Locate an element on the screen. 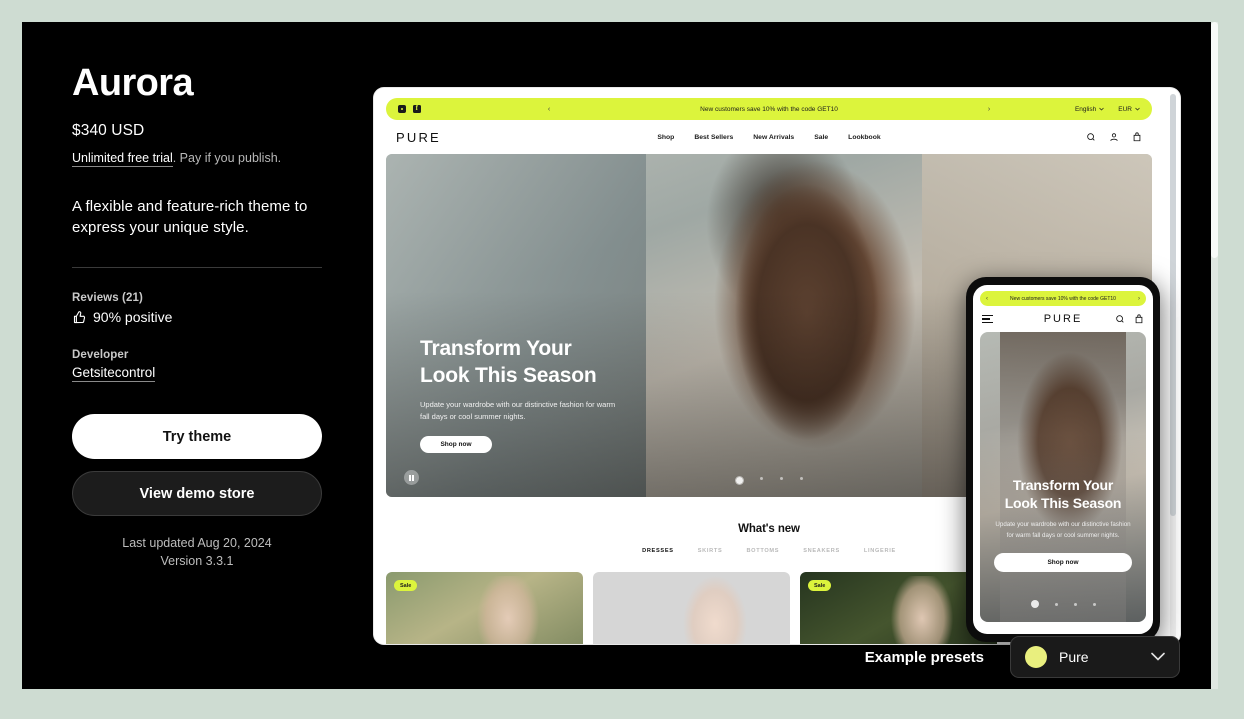  nav-link-best-sellers: Best Sellers is located at coordinates (713, 137).